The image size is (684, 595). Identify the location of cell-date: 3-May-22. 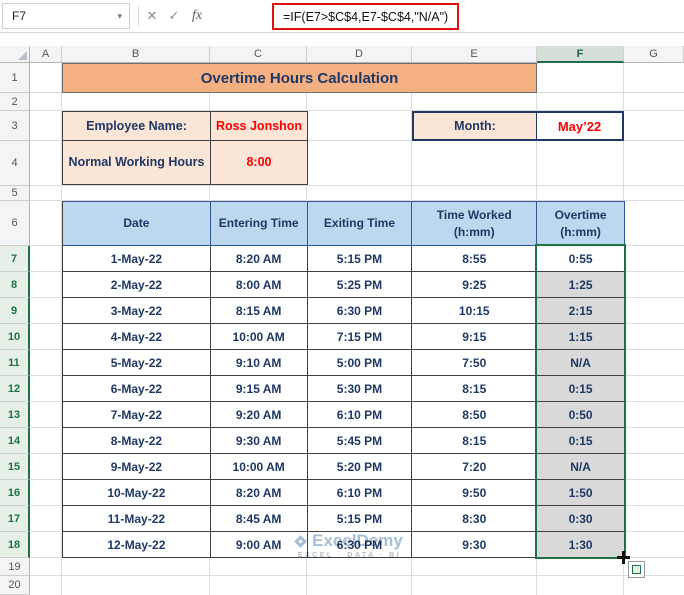
(137, 311).